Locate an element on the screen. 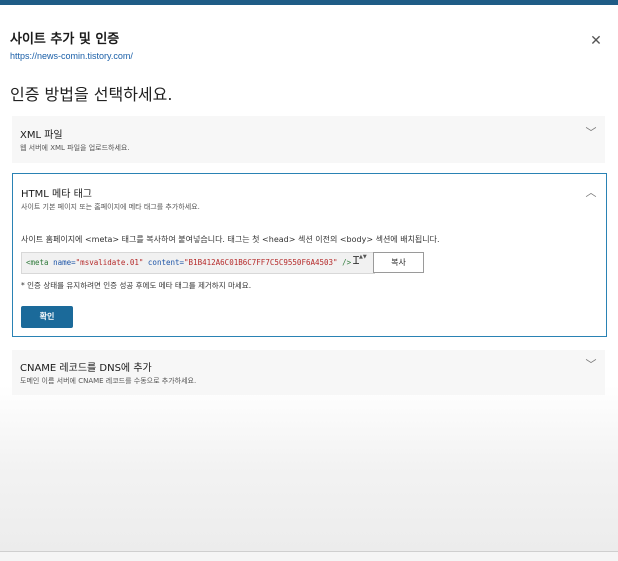 The width and height of the screenshot is (618, 561). method-xml-description: 웹 서버에 XML 파일을 업로드하세요. is located at coordinates (75, 148).